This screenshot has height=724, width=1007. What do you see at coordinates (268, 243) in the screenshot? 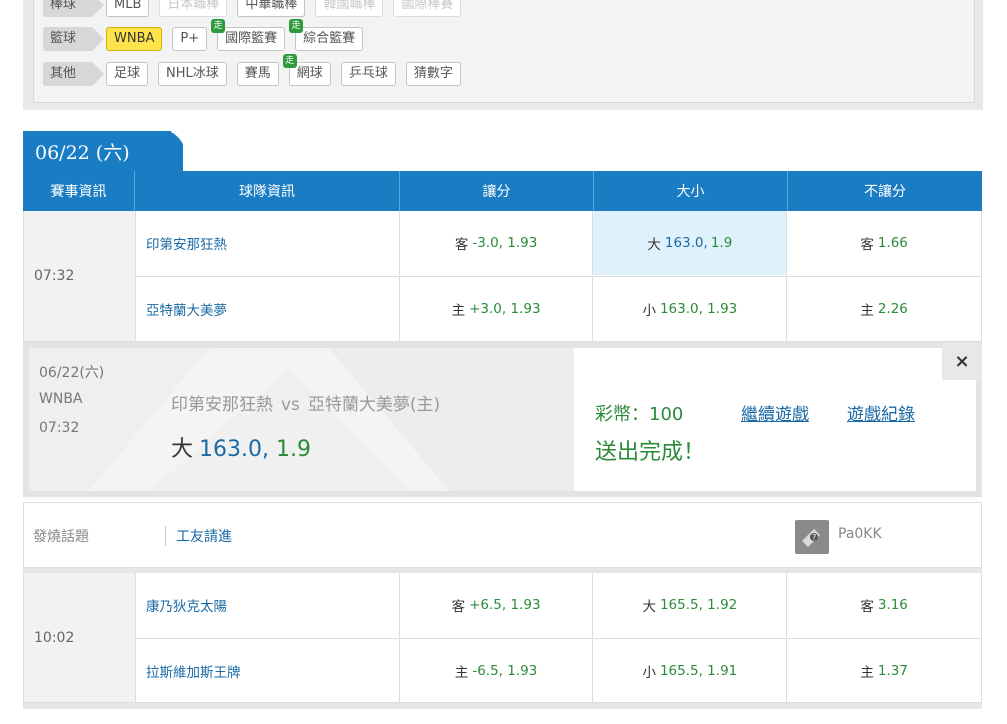
I see `team-name: 印第安那狂熱` at bounding box center [268, 243].